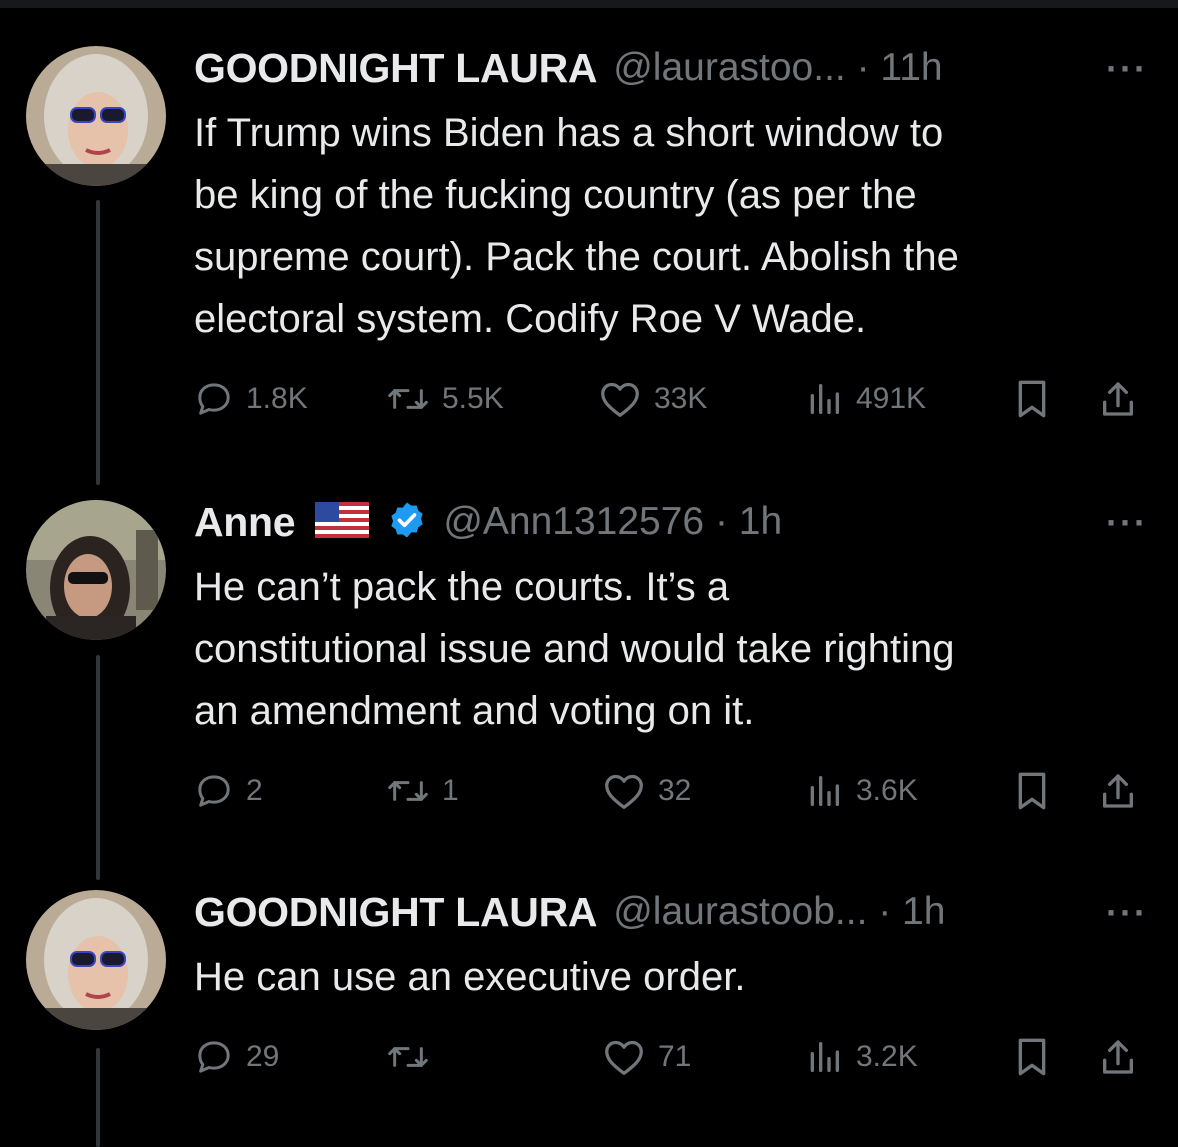  I want to click on like-count: 71, so click(675, 1056).